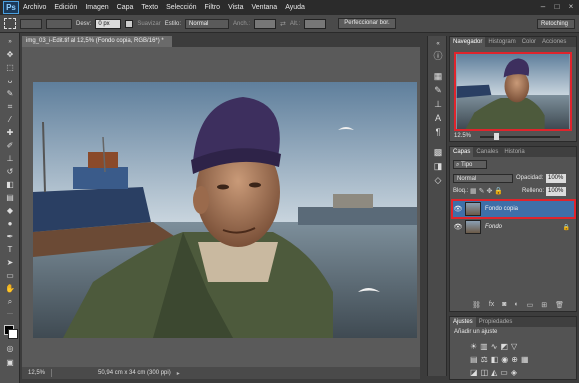 This screenshot has height=383, width=579. What do you see at coordinates (65, 7) in the screenshot?
I see `menu-edicion: Edición` at bounding box center [65, 7].